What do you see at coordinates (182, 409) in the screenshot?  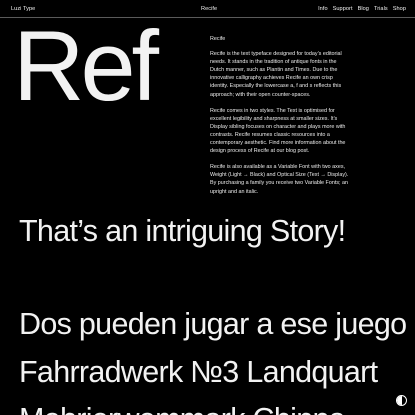 I see `type-sample-line: Mehrjerwemmark Chinna` at bounding box center [182, 409].